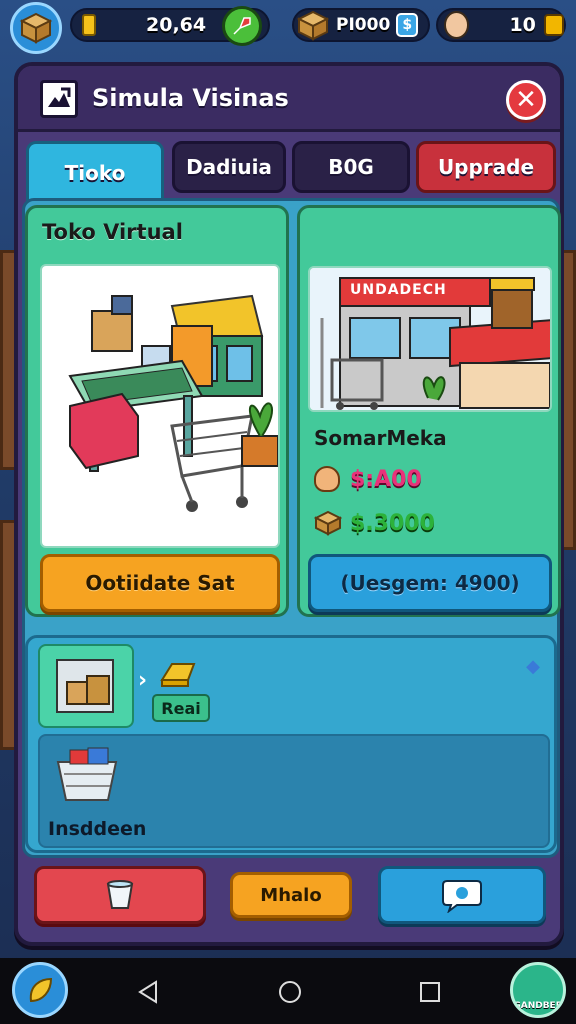 This screenshot has height=1024, width=576. What do you see at coordinates (328, 523) in the screenshot?
I see `crate-icon` at bounding box center [328, 523].